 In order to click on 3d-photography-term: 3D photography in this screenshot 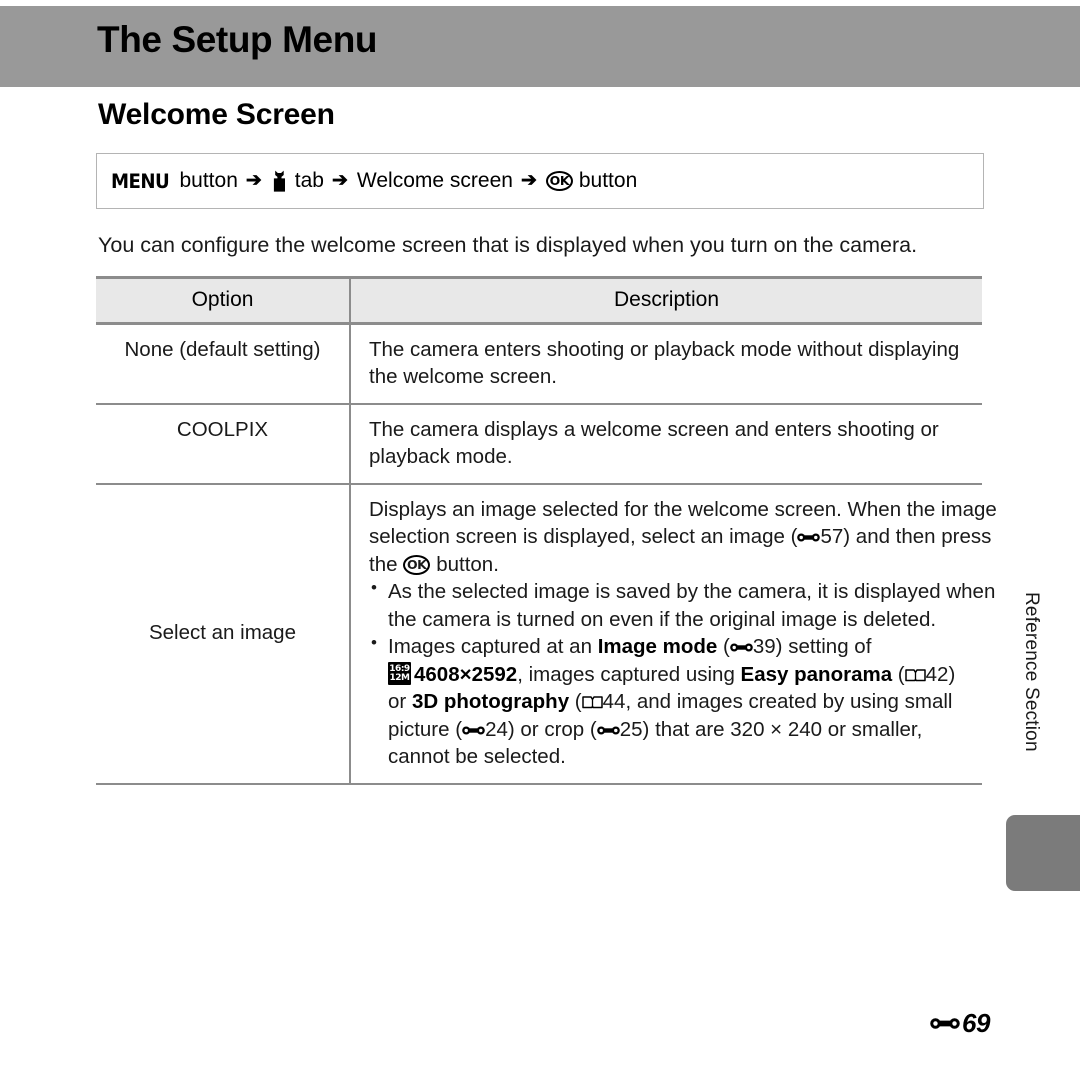, I will do `click(490, 702)`.